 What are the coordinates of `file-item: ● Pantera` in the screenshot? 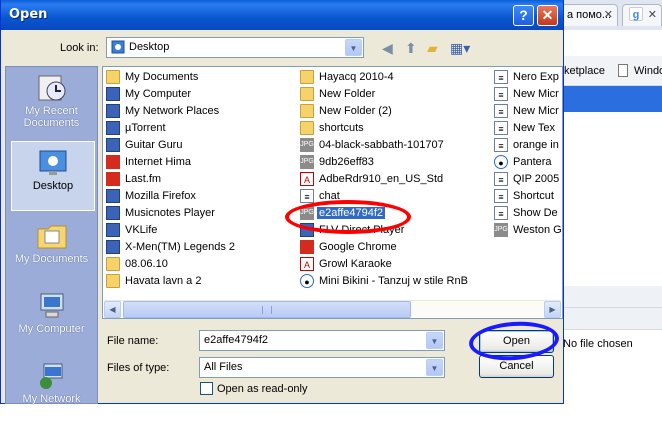 It's located at (527, 162).